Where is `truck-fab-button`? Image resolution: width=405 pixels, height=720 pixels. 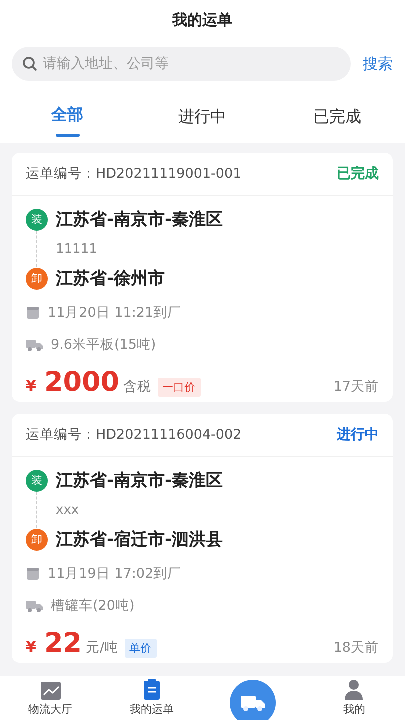
truck-fab-button is located at coordinates (253, 700).